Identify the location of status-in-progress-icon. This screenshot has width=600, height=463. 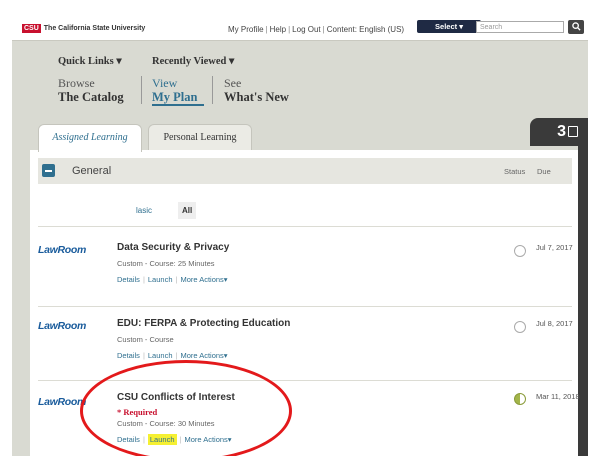
(520, 399).